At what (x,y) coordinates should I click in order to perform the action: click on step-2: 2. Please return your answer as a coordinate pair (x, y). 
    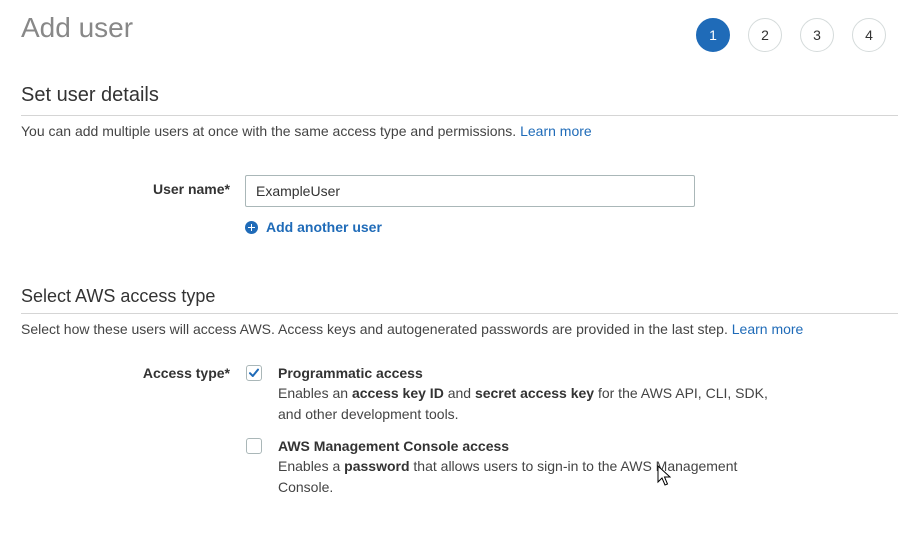
    Looking at the image, I should click on (765, 35).